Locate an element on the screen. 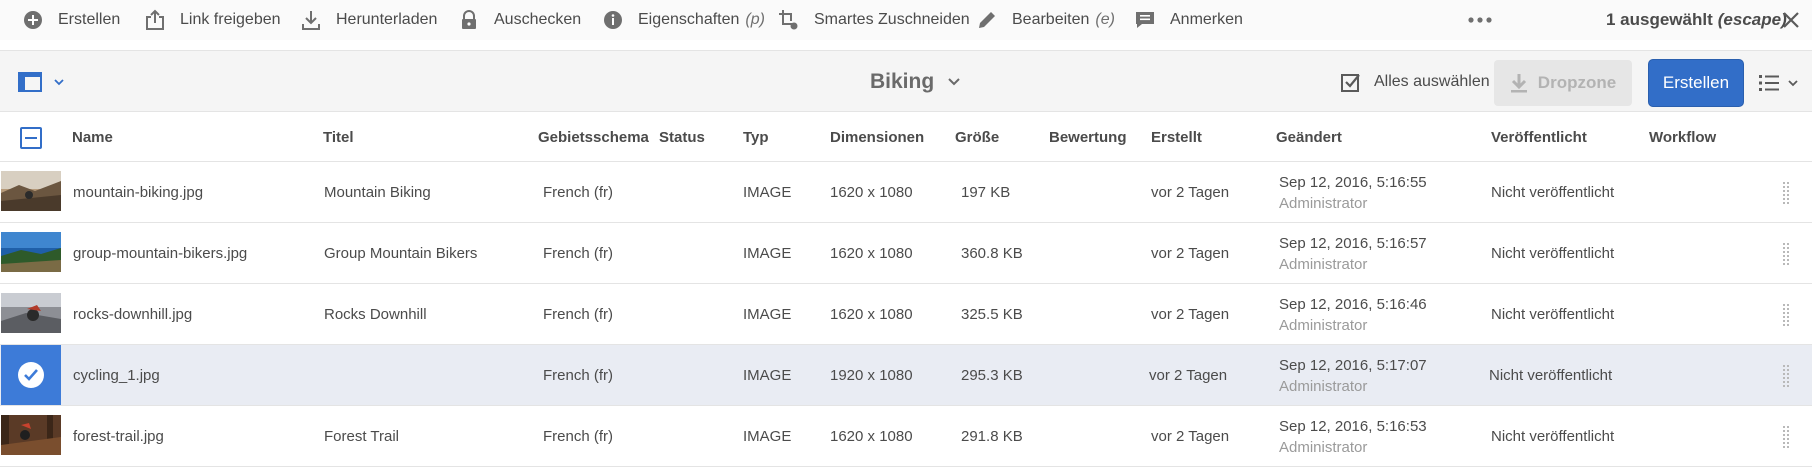 The height and width of the screenshot is (474, 1812). cell-name: forest-trail.jpg is located at coordinates (118, 436).